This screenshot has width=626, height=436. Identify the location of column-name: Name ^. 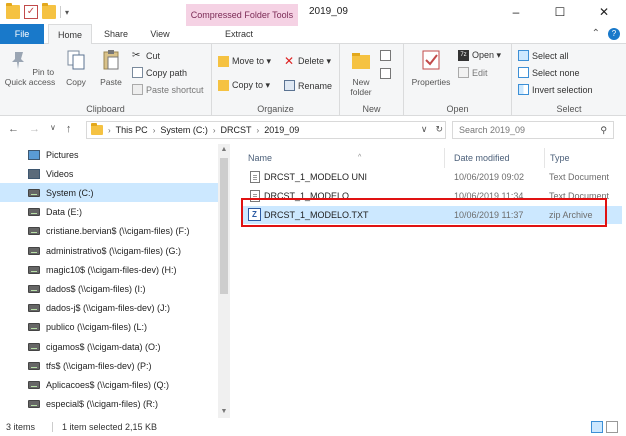
(343, 158).